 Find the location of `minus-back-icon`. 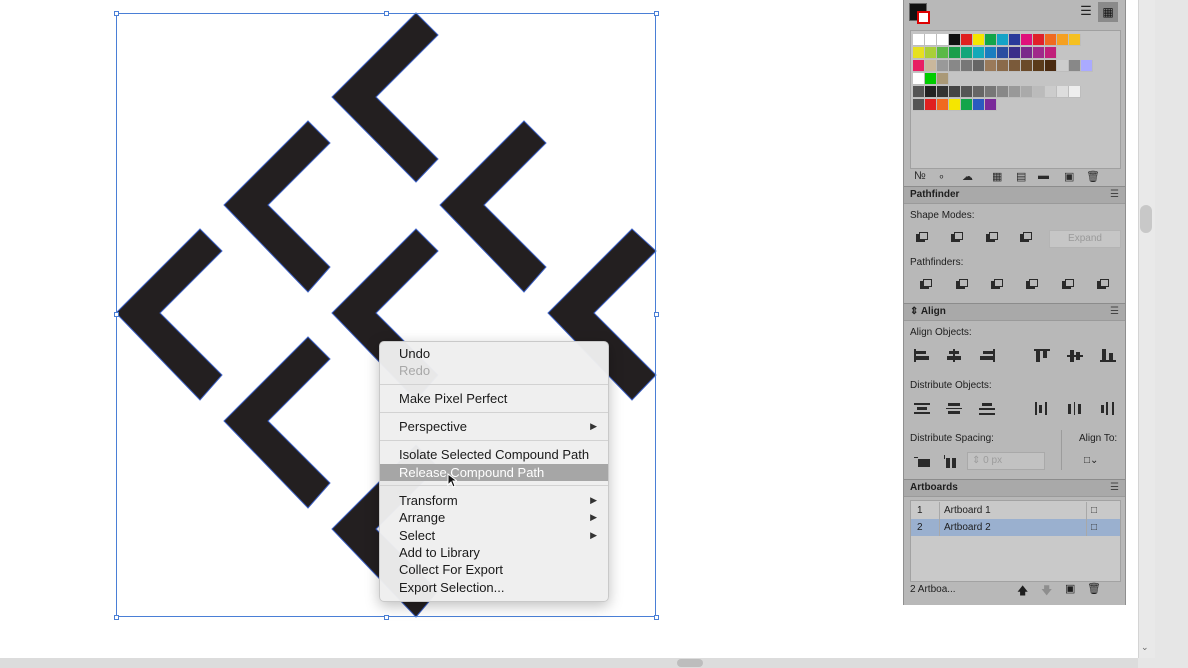

minus-back-icon is located at coordinates (1102, 285).